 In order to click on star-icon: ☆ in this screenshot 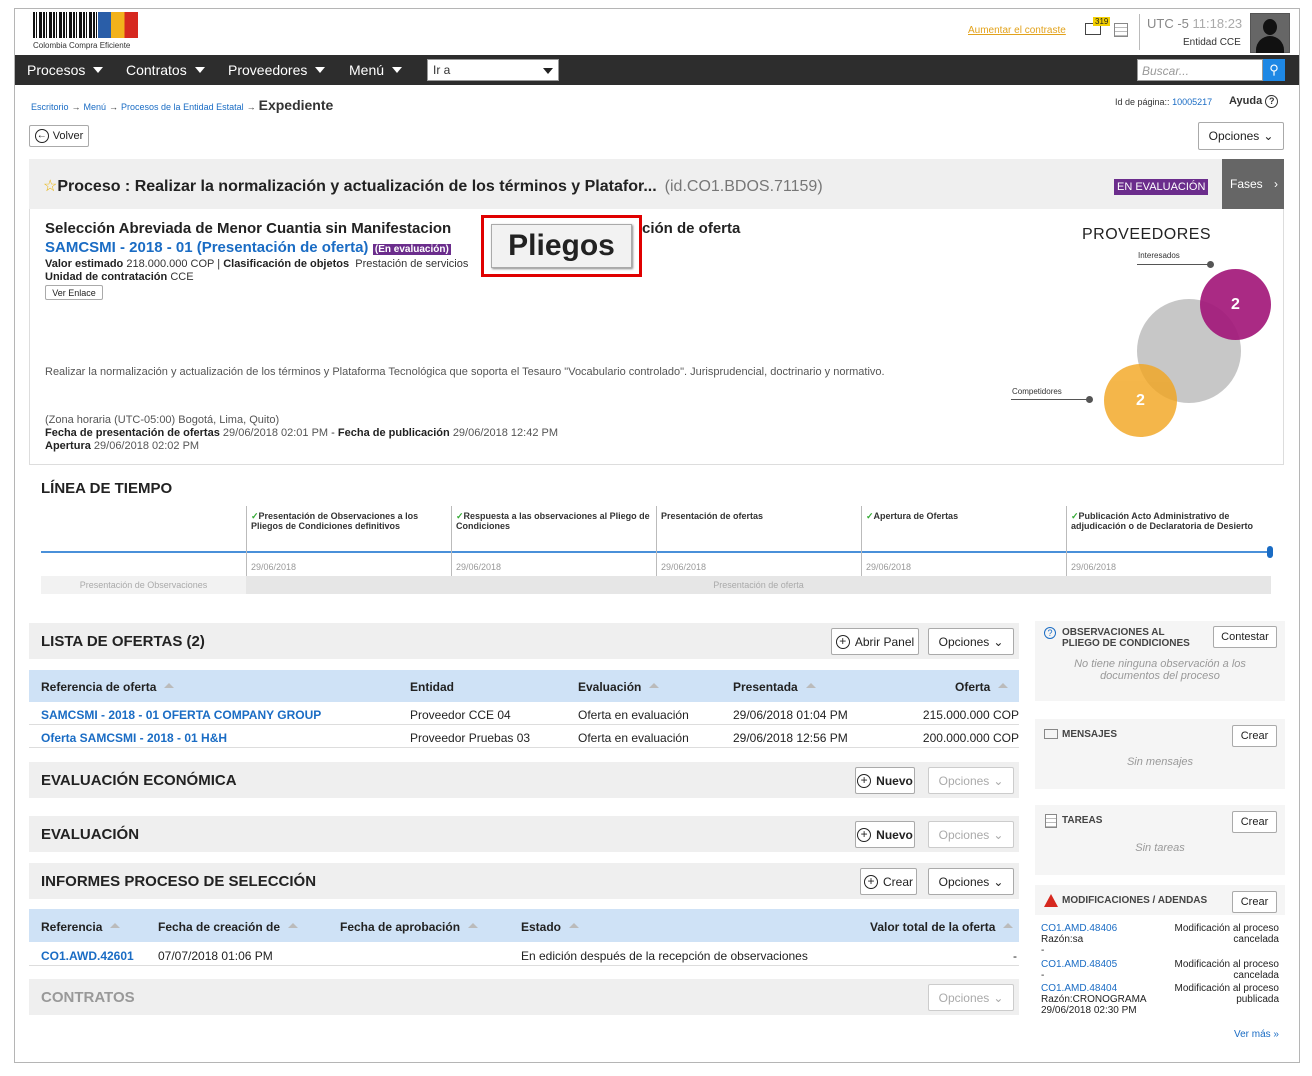, I will do `click(50, 186)`.